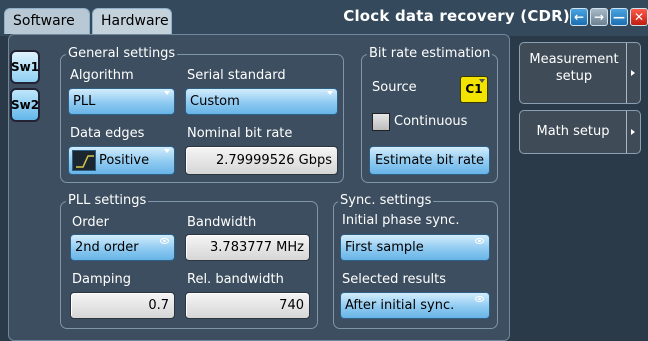 This screenshot has width=648, height=341. Describe the element at coordinates (619, 17) in the screenshot. I see `minimize-icon: —` at that location.